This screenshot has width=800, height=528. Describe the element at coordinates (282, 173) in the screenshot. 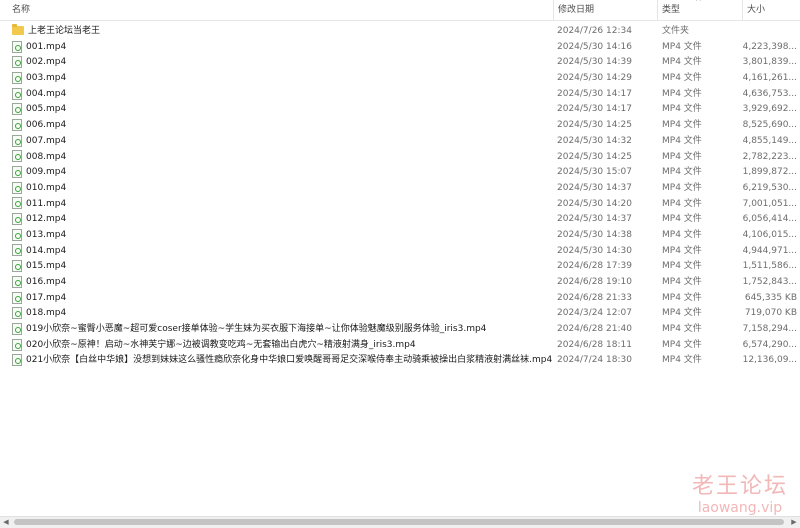

I see `file-name-cell: 009.mp4` at that location.